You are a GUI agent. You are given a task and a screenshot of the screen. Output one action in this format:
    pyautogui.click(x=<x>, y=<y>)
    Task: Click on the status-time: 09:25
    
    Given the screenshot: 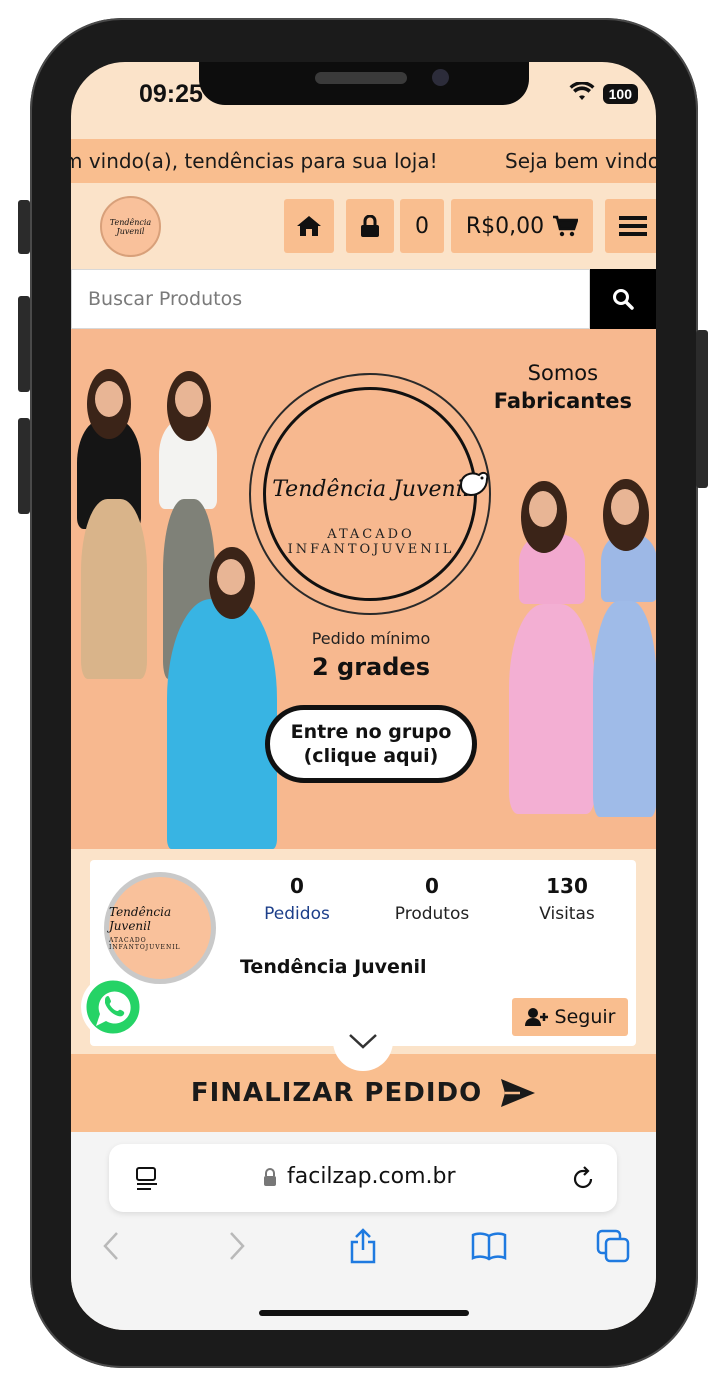 What is the action you would take?
    pyautogui.click(x=171, y=94)
    